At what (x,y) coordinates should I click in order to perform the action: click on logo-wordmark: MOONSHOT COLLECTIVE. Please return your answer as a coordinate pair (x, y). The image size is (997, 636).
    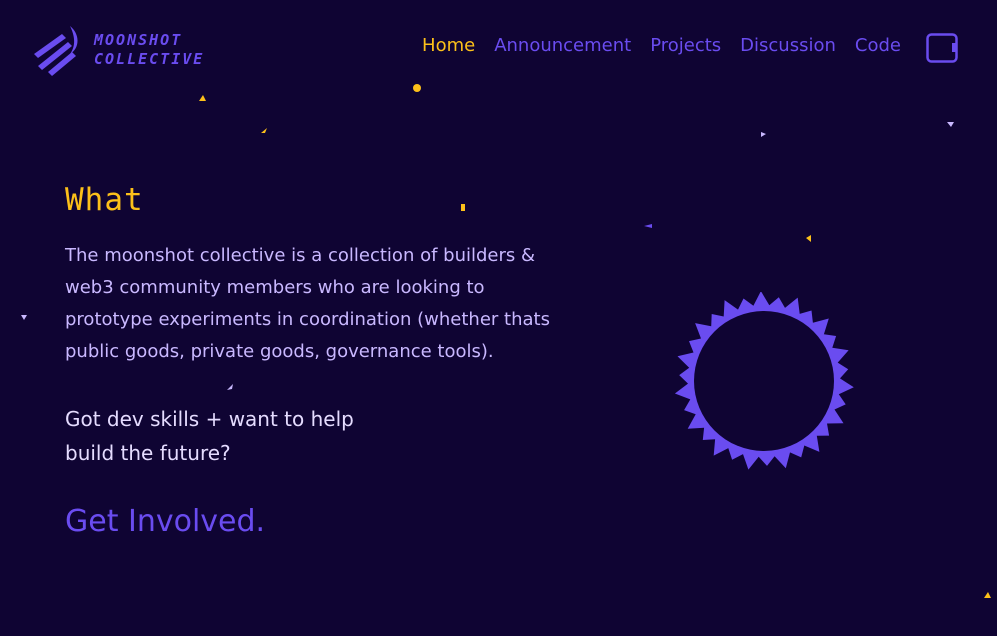
    Looking at the image, I should click on (149, 50).